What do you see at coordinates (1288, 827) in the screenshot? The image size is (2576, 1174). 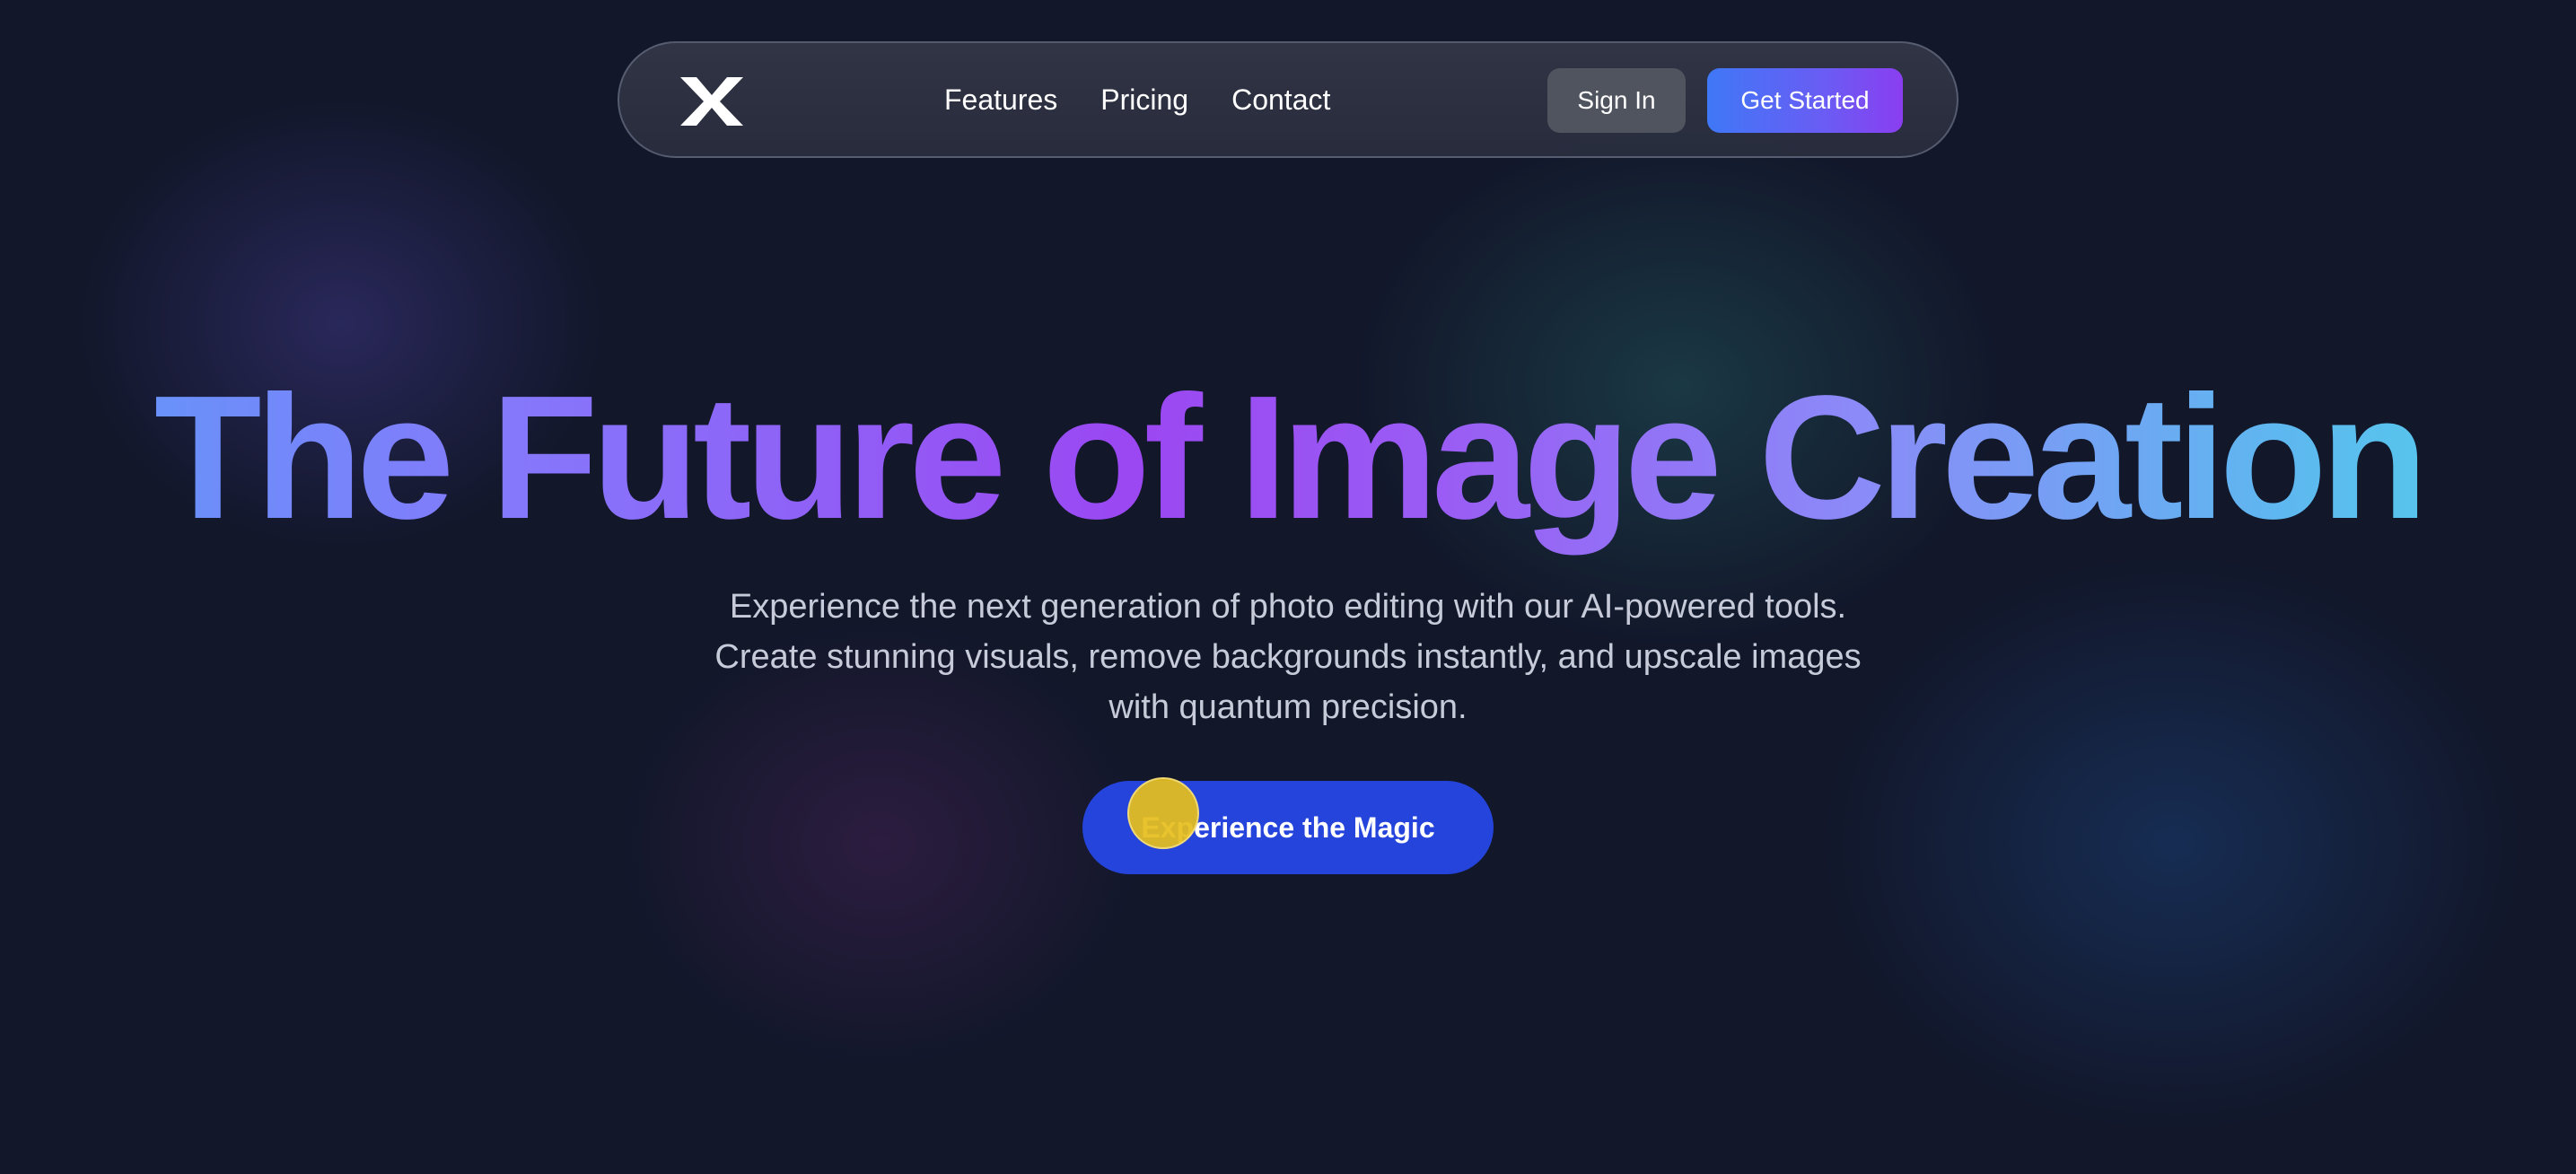 I see `experience-the-magic-button: Experience the Magic` at bounding box center [1288, 827].